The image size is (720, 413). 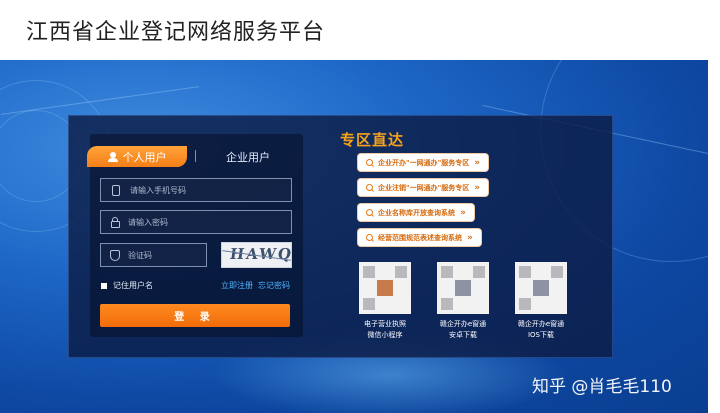 I want to click on qr-caption-wechat: 电子营业执照 微信小程序, so click(x=385, y=330).